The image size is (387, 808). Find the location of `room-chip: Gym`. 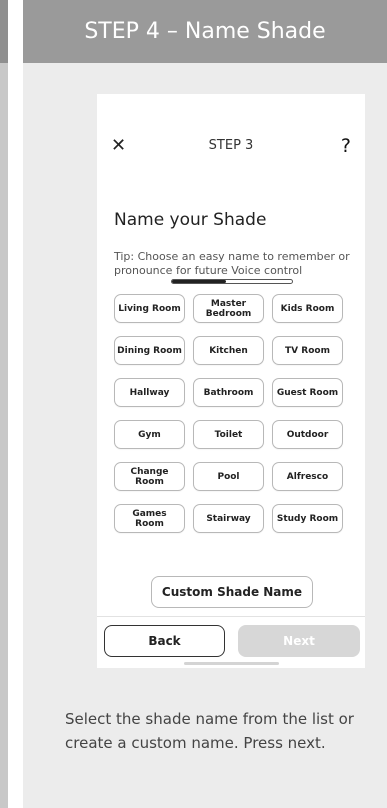

room-chip: Gym is located at coordinates (149, 434).